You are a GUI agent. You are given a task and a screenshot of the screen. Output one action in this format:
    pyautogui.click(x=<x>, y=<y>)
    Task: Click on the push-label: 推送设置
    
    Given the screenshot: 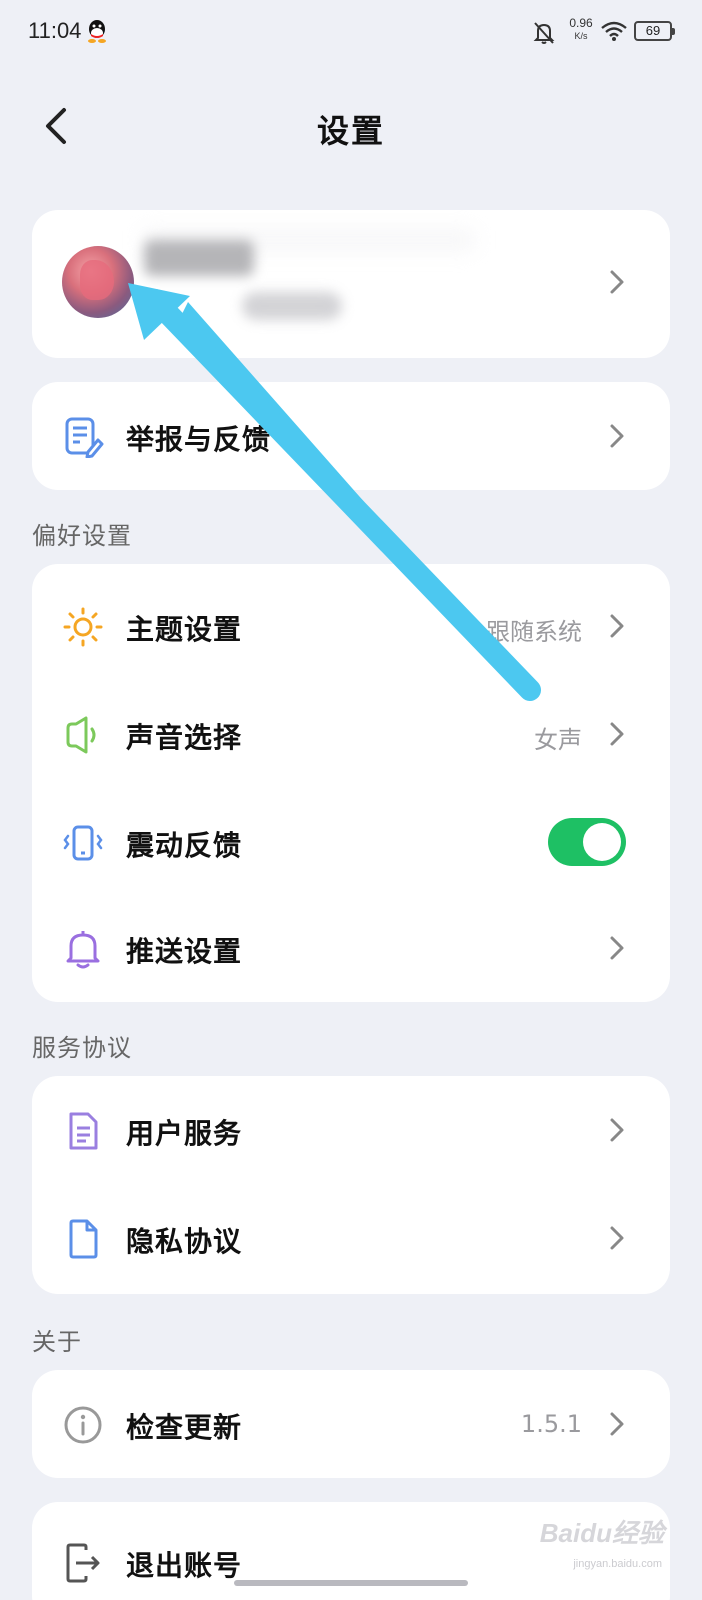 What is the action you would take?
    pyautogui.click(x=184, y=951)
    